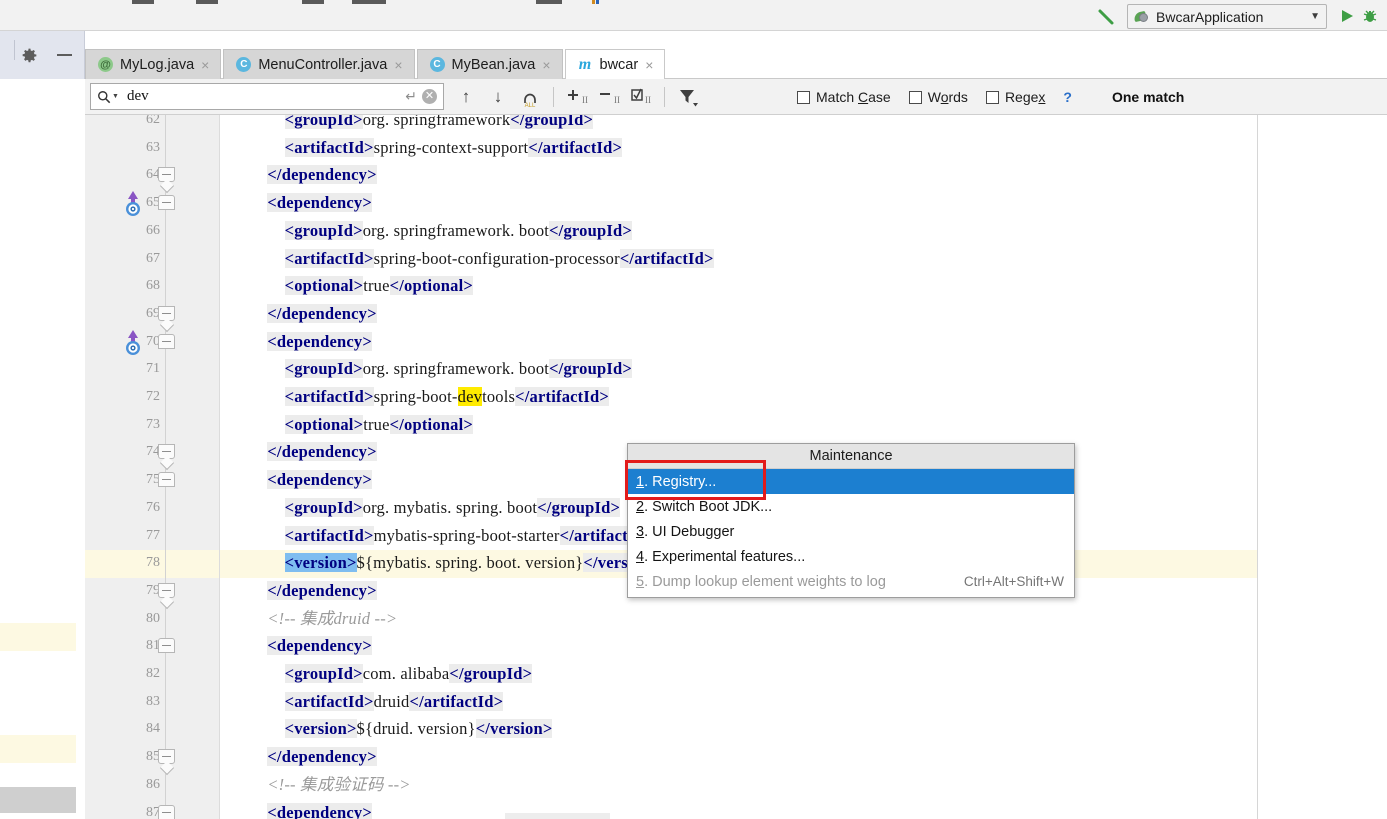  Describe the element at coordinates (1370, 16) in the screenshot. I see `debug-bug-icon` at that location.